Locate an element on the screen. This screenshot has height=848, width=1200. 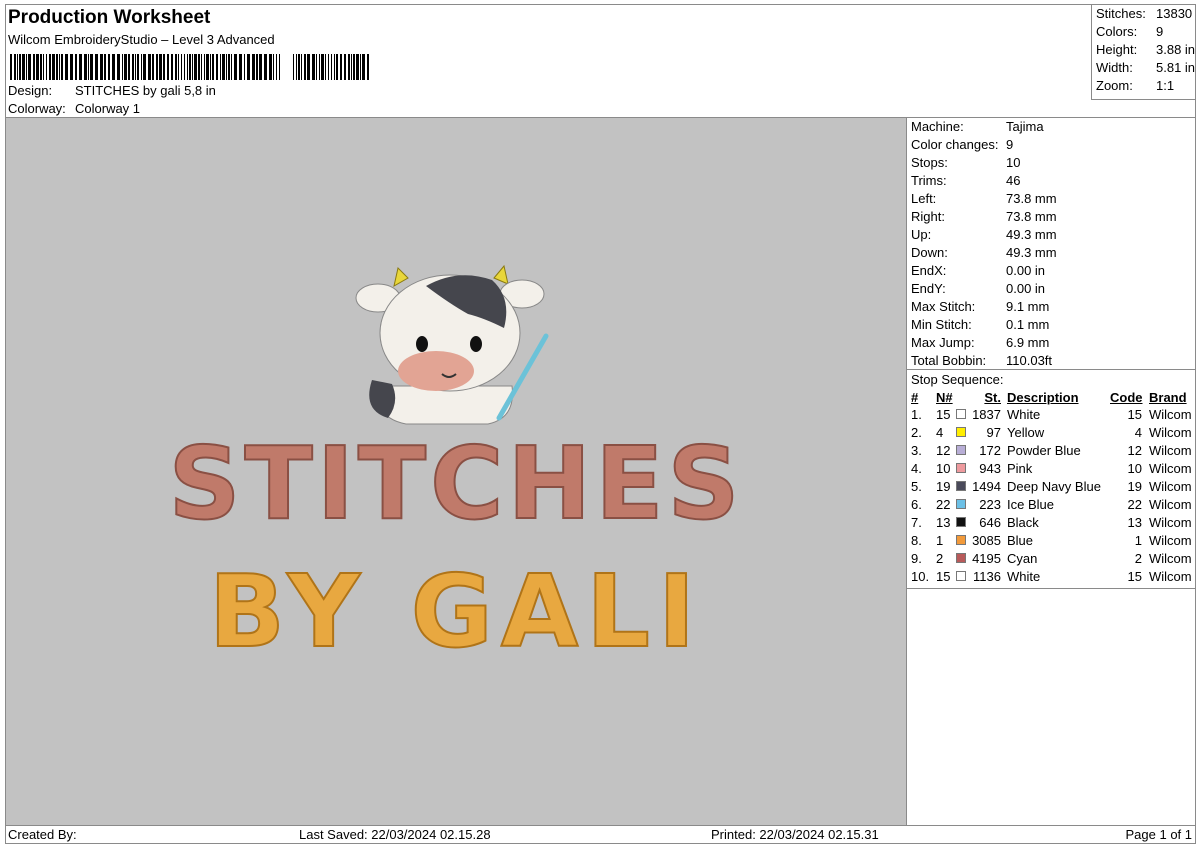
property-value: 49.3 mm is located at coordinates (1031, 252).